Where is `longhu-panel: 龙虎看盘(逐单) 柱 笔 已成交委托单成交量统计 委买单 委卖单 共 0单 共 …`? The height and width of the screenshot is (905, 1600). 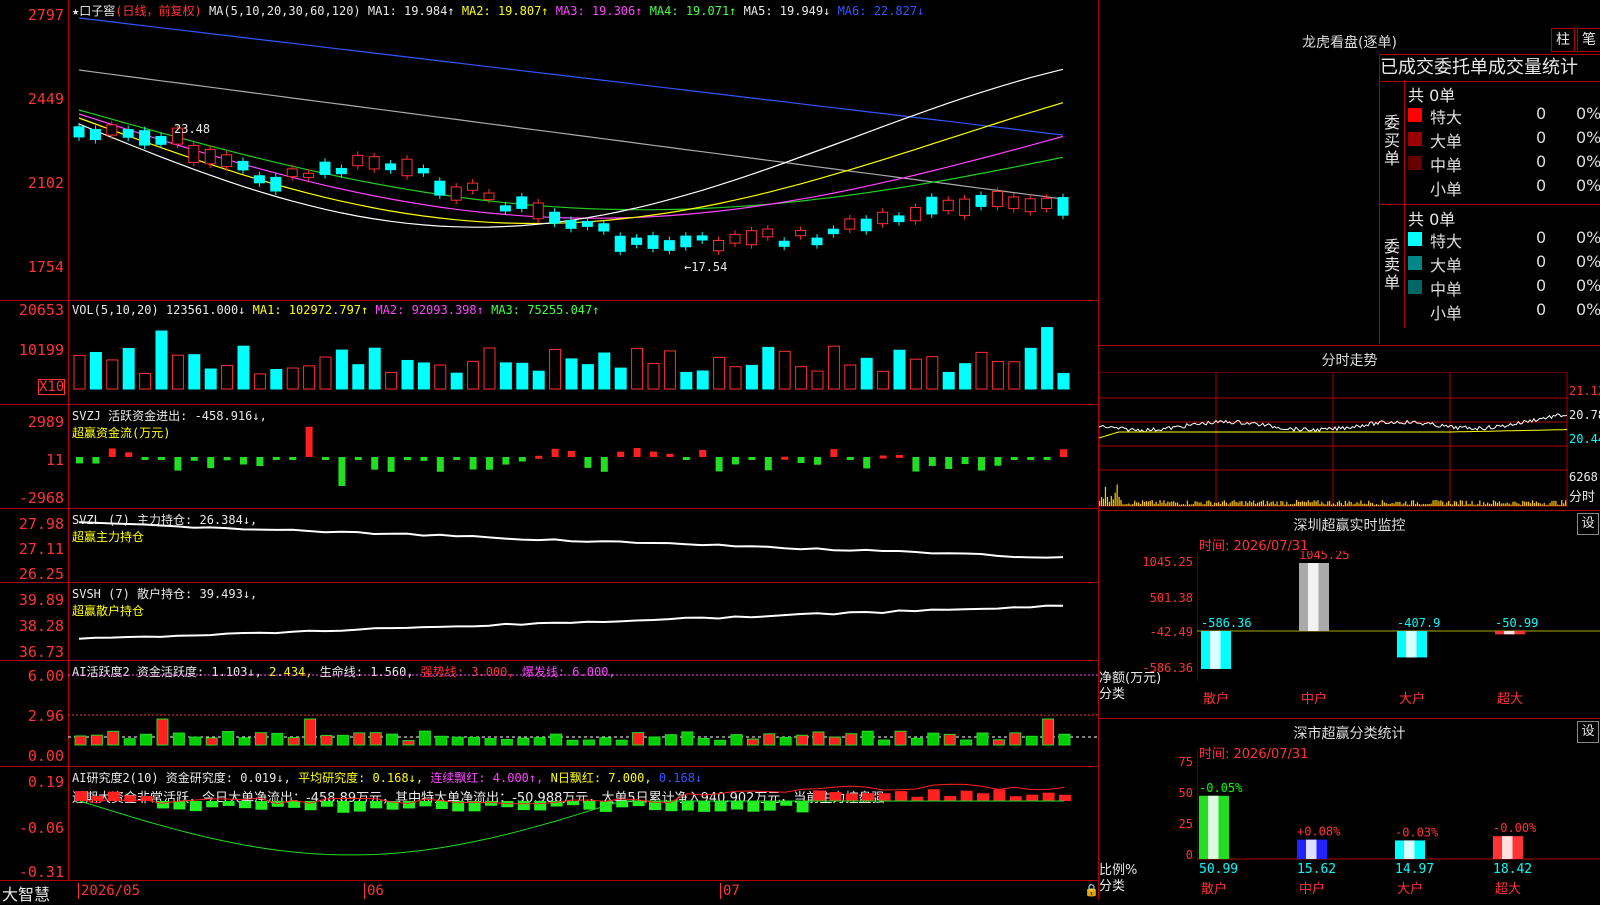
longhu-panel: 龙虎看盘(逐单) 柱 笔 已成交委托单成交量统计 委买单 委卖单 共 0单 共 … is located at coordinates (1349, 172).